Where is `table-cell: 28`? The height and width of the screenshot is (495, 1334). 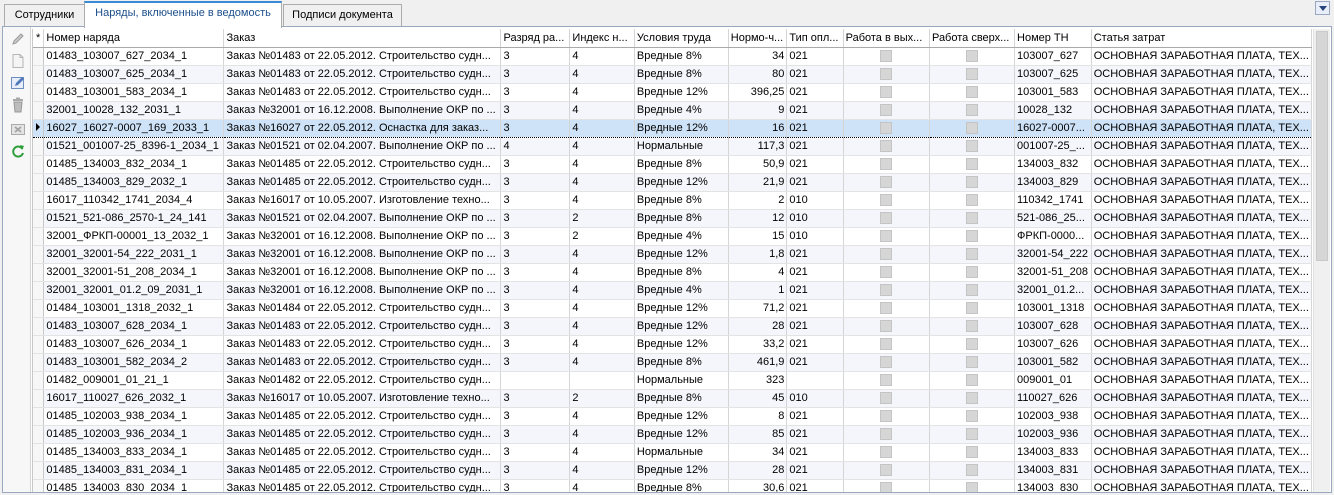
table-cell: 28 is located at coordinates (758, 470).